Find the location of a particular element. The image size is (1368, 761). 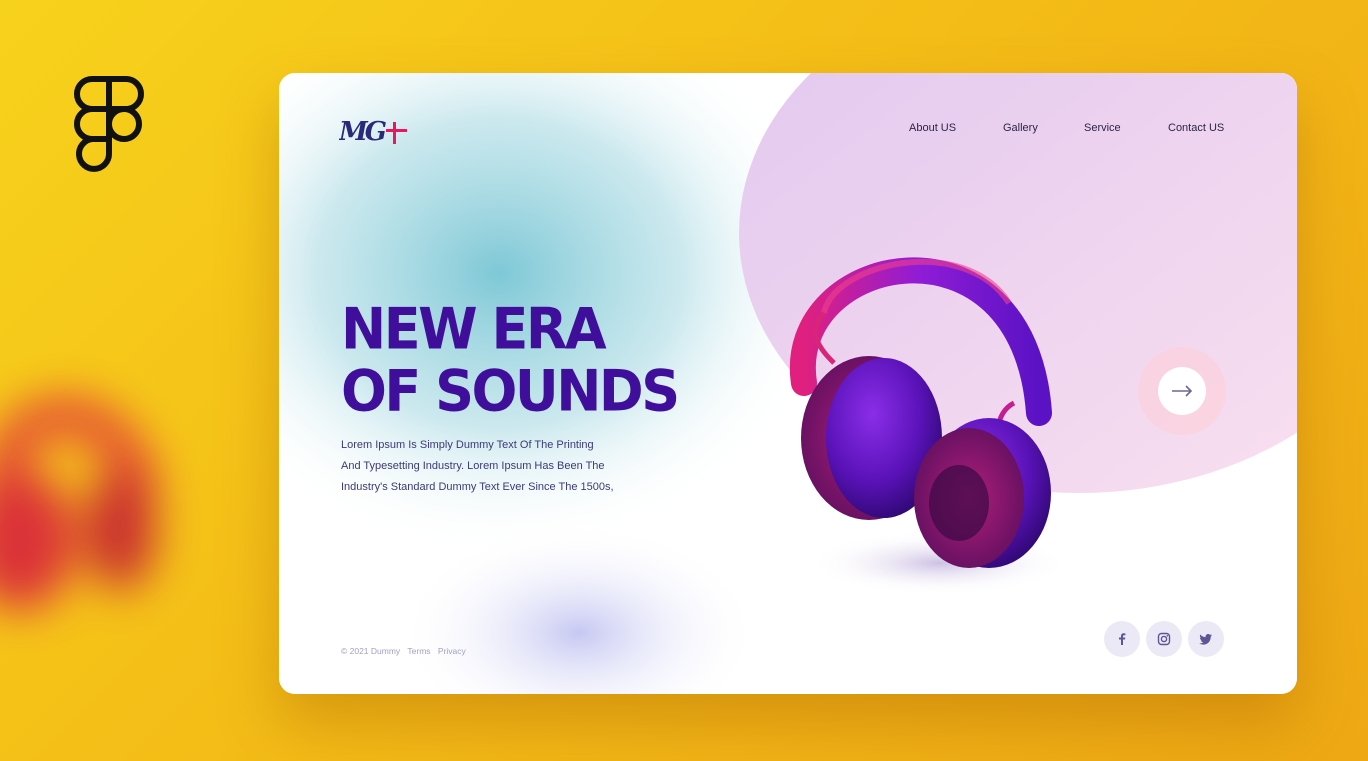

footer: © 2021 Dummy Terms Privacy is located at coordinates (406, 651).